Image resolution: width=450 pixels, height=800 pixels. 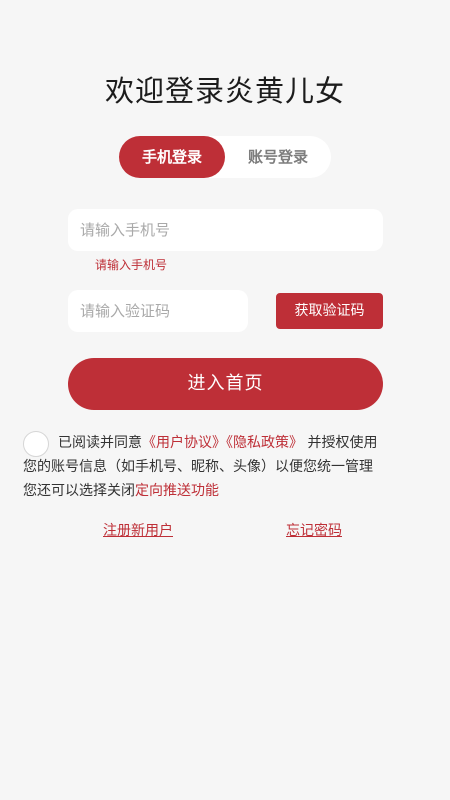 What do you see at coordinates (342, 443) in the screenshot?
I see `agreement-post: 并授权使用` at bounding box center [342, 443].